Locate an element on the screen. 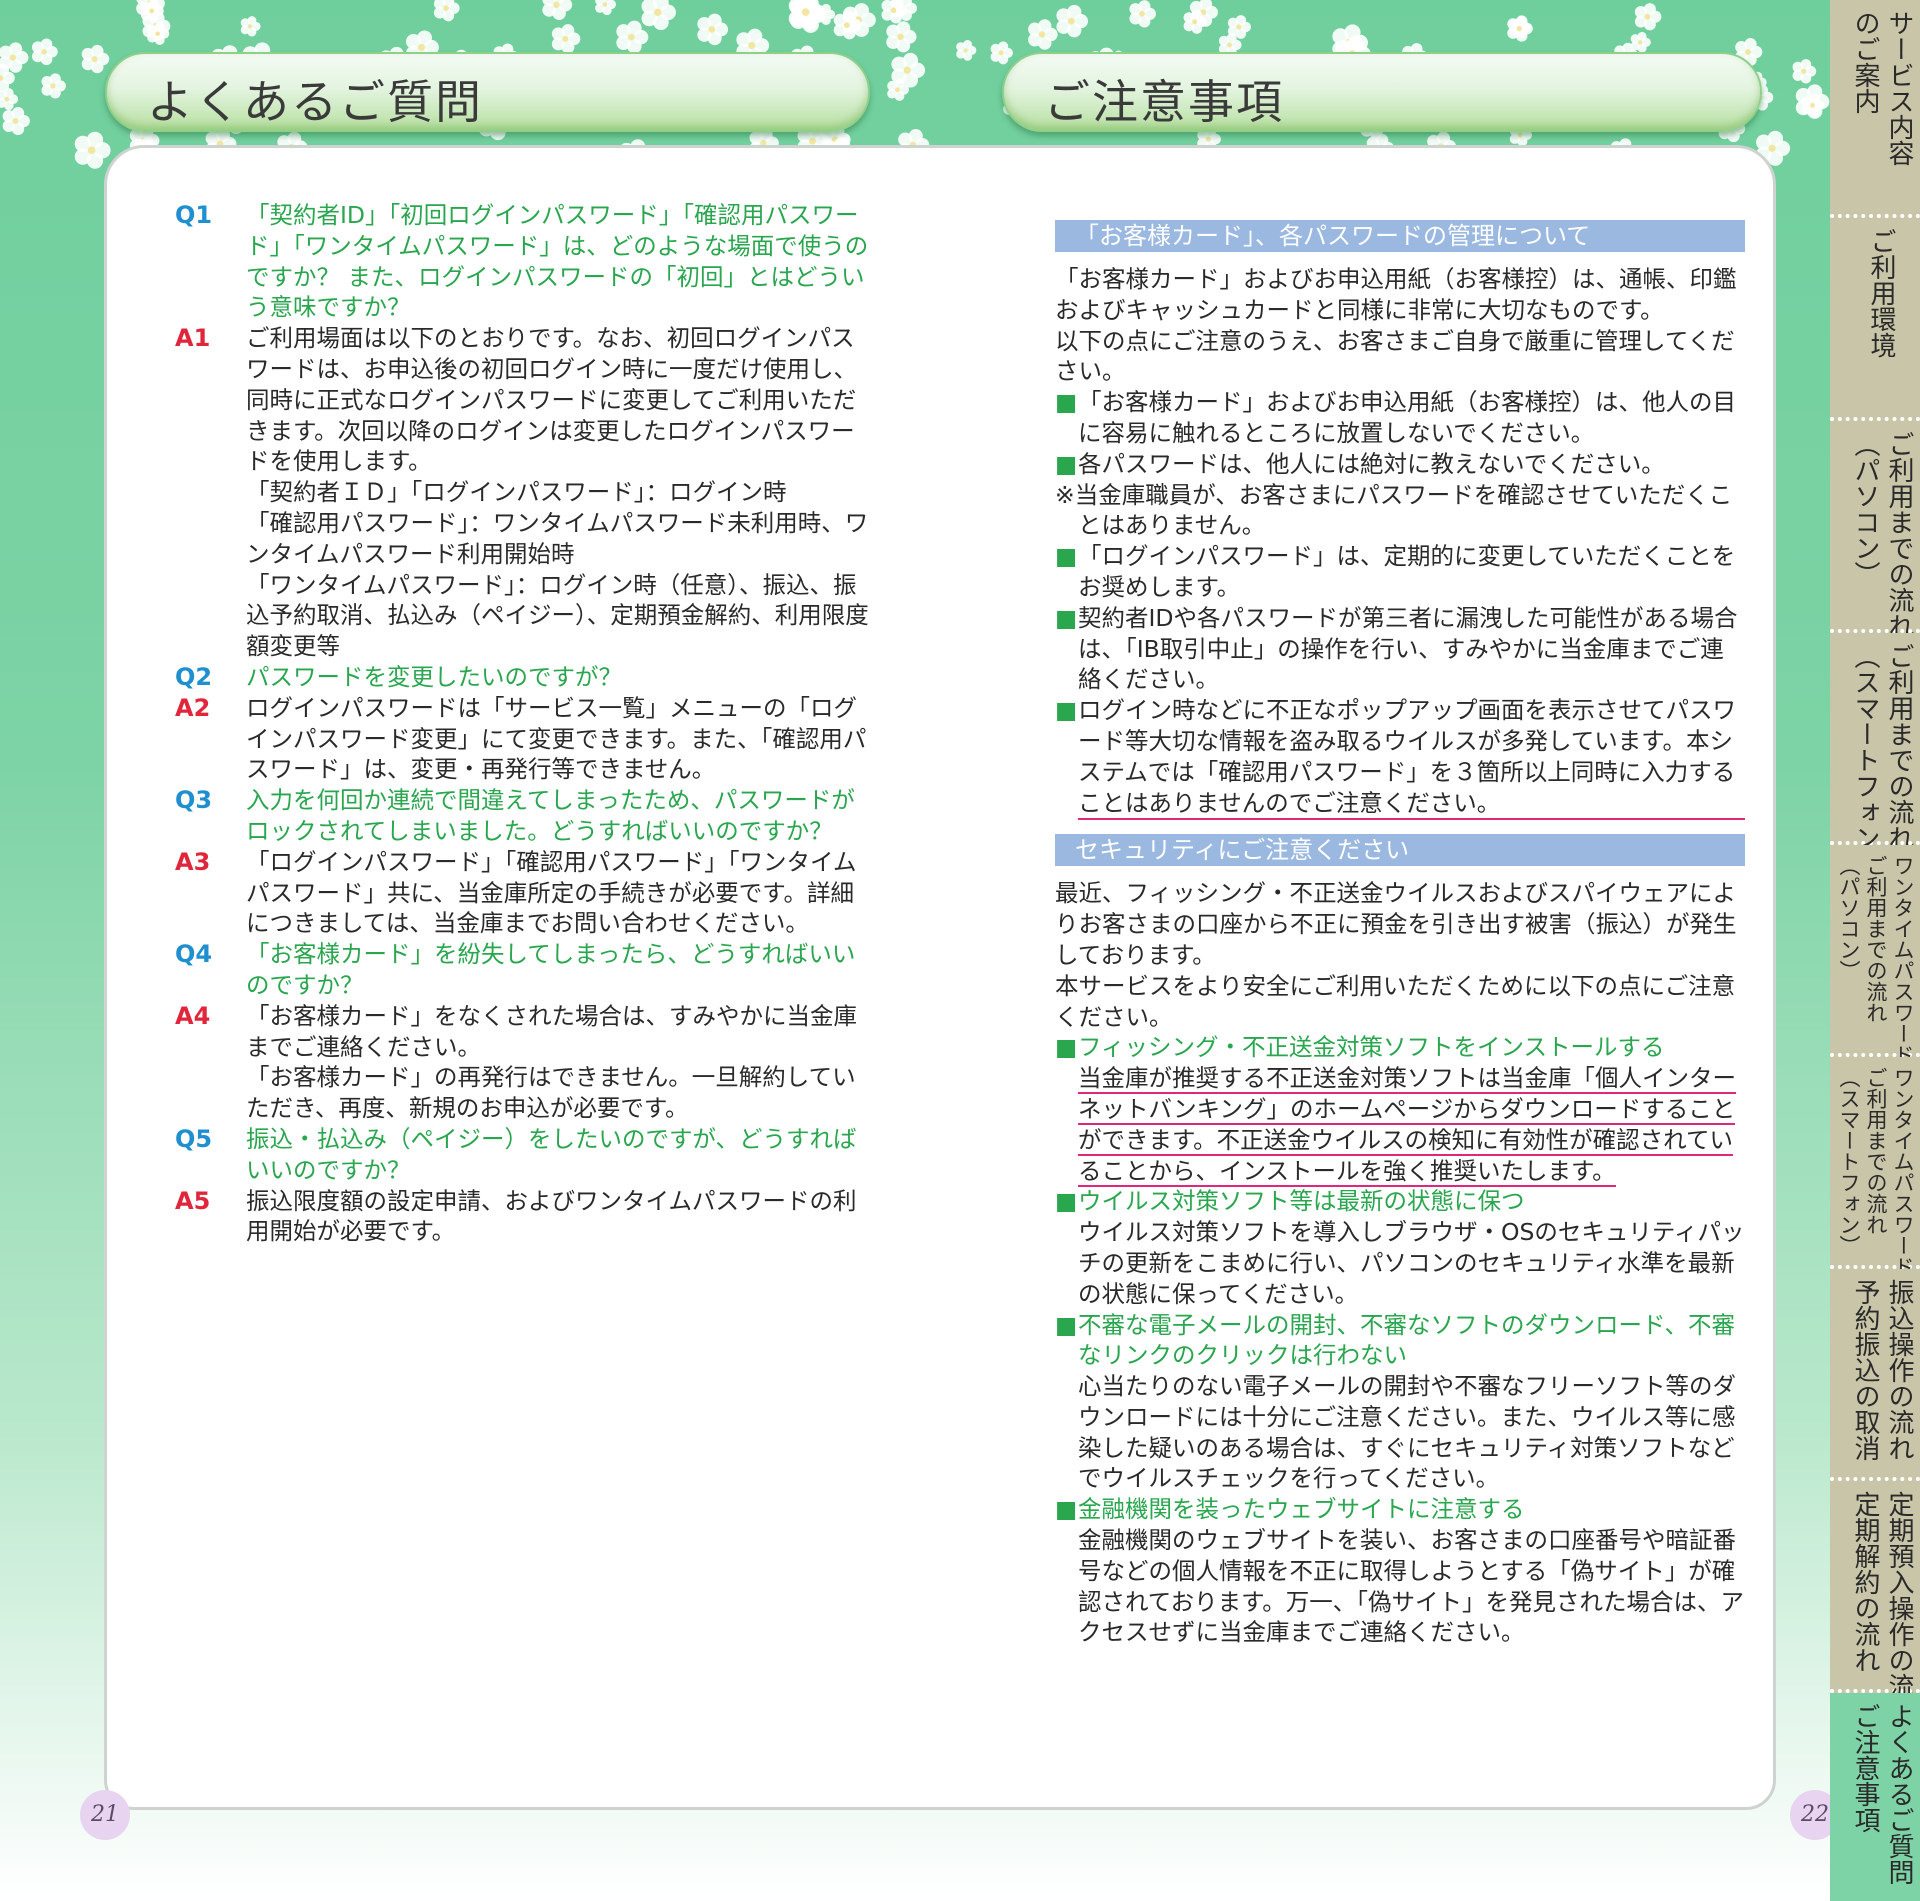 The height and width of the screenshot is (1901, 1920). faq-answer-5: A5 振込限度額の設定申請、およびワンタイムパスワードの利用開始が必要です。 is located at coordinates (525, 1217).